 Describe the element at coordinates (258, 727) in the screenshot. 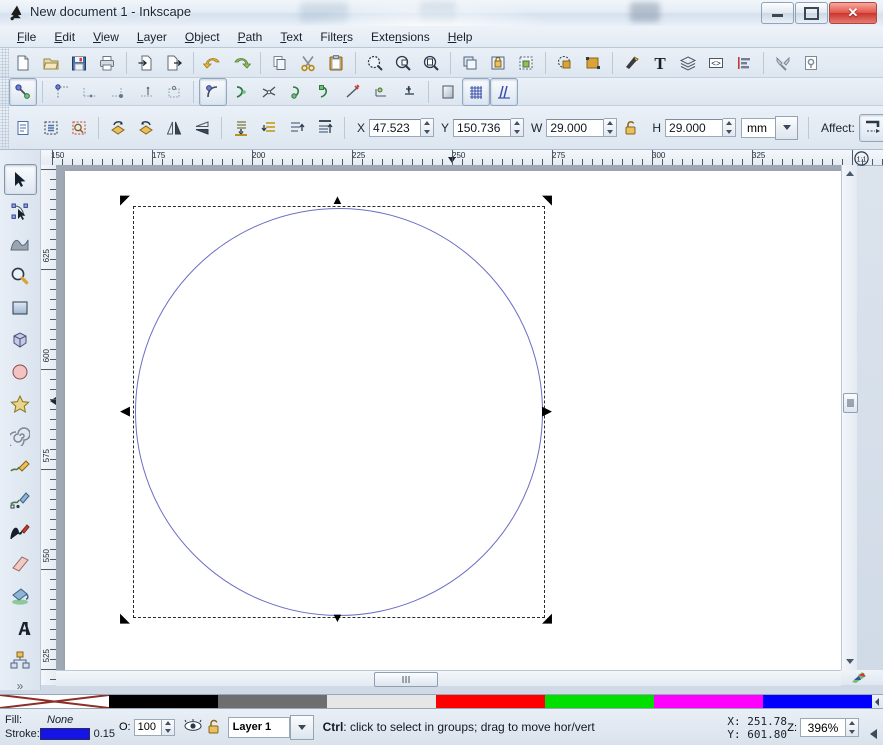

I see `layer-name: Layer 1` at that location.